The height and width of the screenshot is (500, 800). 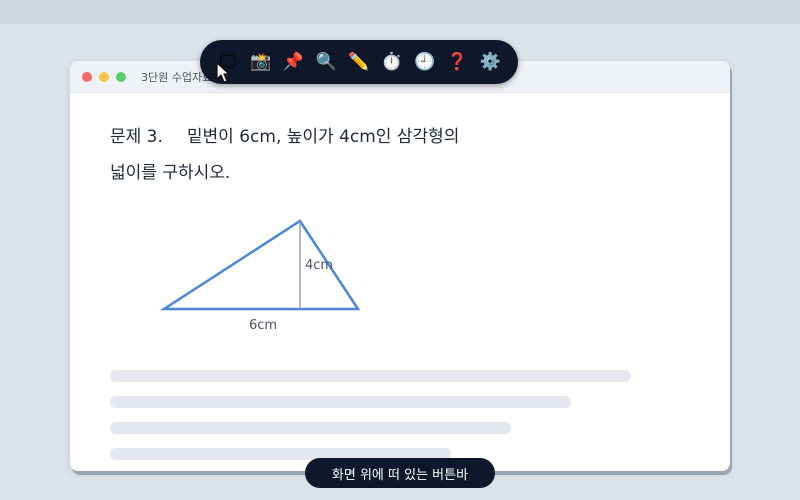 What do you see at coordinates (87, 76) in the screenshot?
I see `close-window-button` at bounding box center [87, 76].